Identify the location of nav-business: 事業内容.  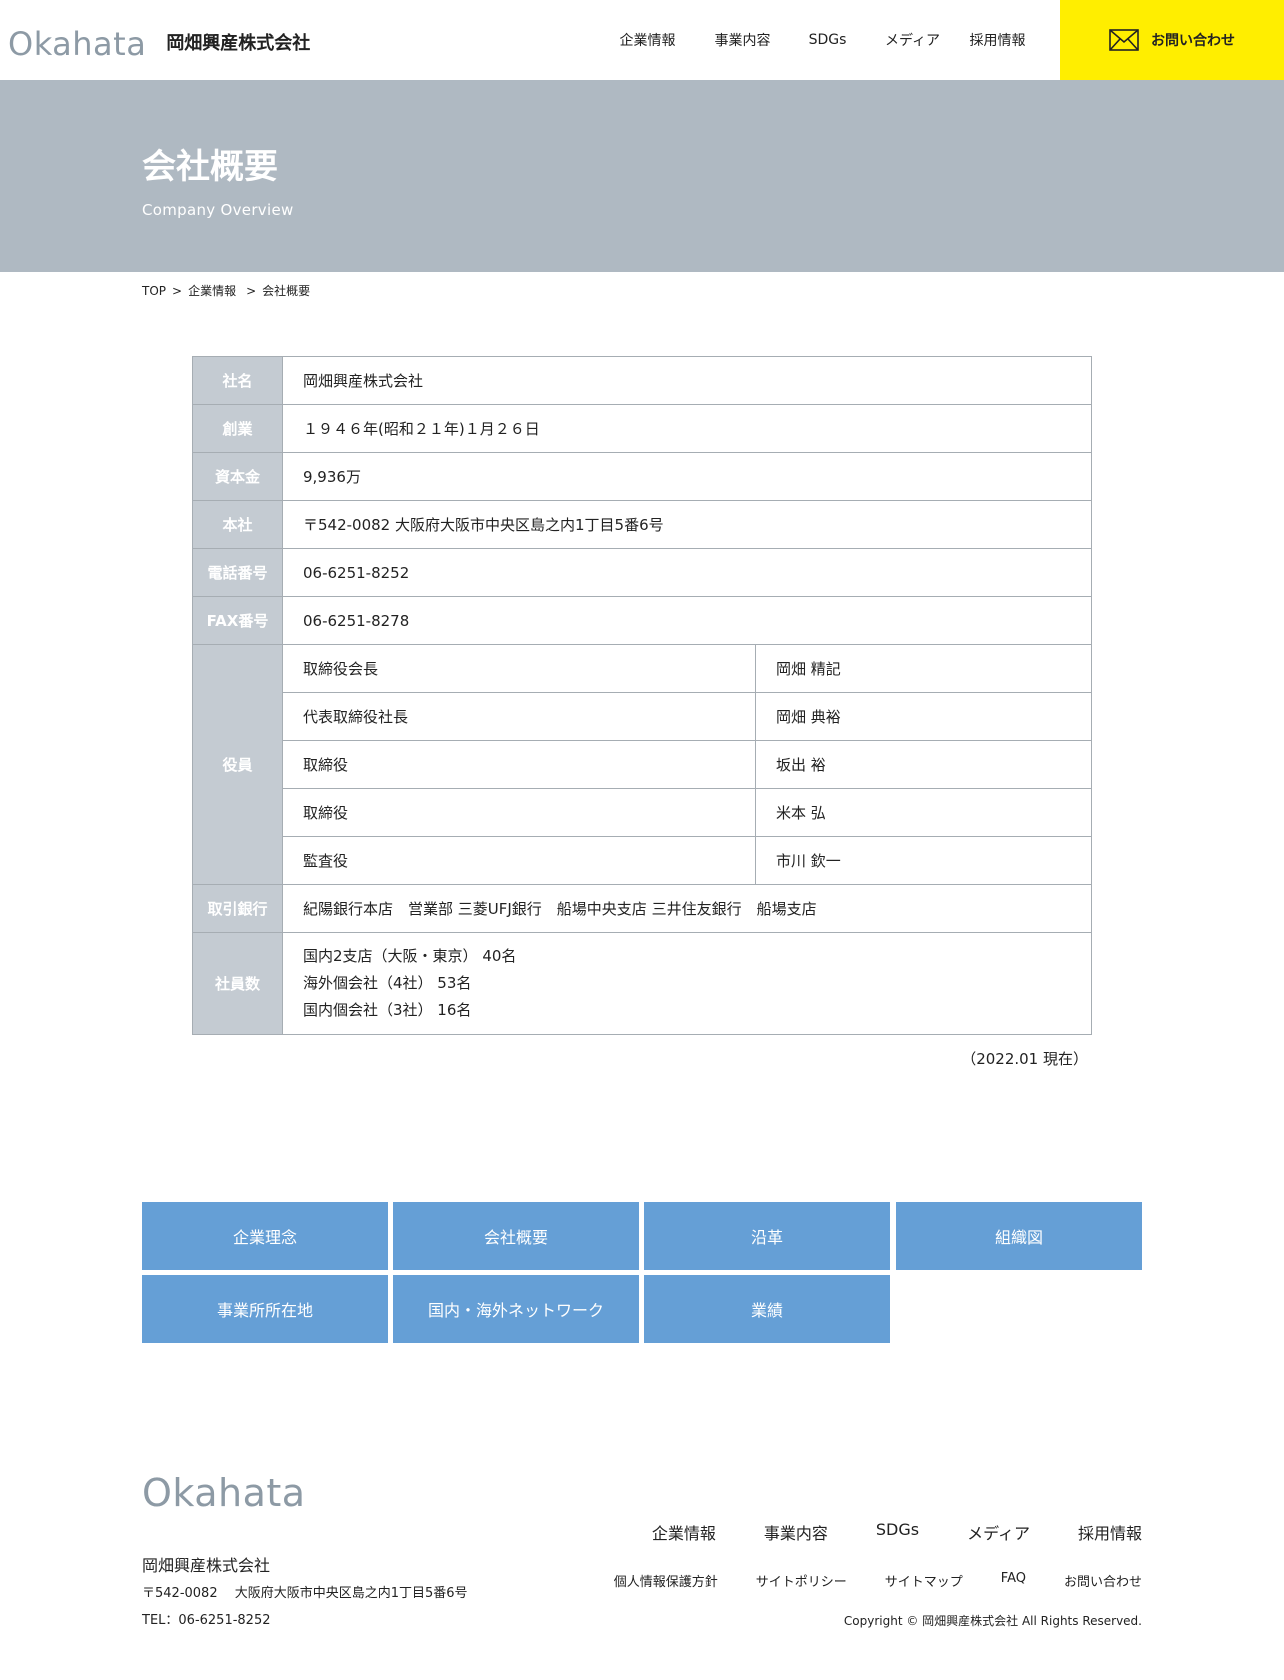
(742, 40).